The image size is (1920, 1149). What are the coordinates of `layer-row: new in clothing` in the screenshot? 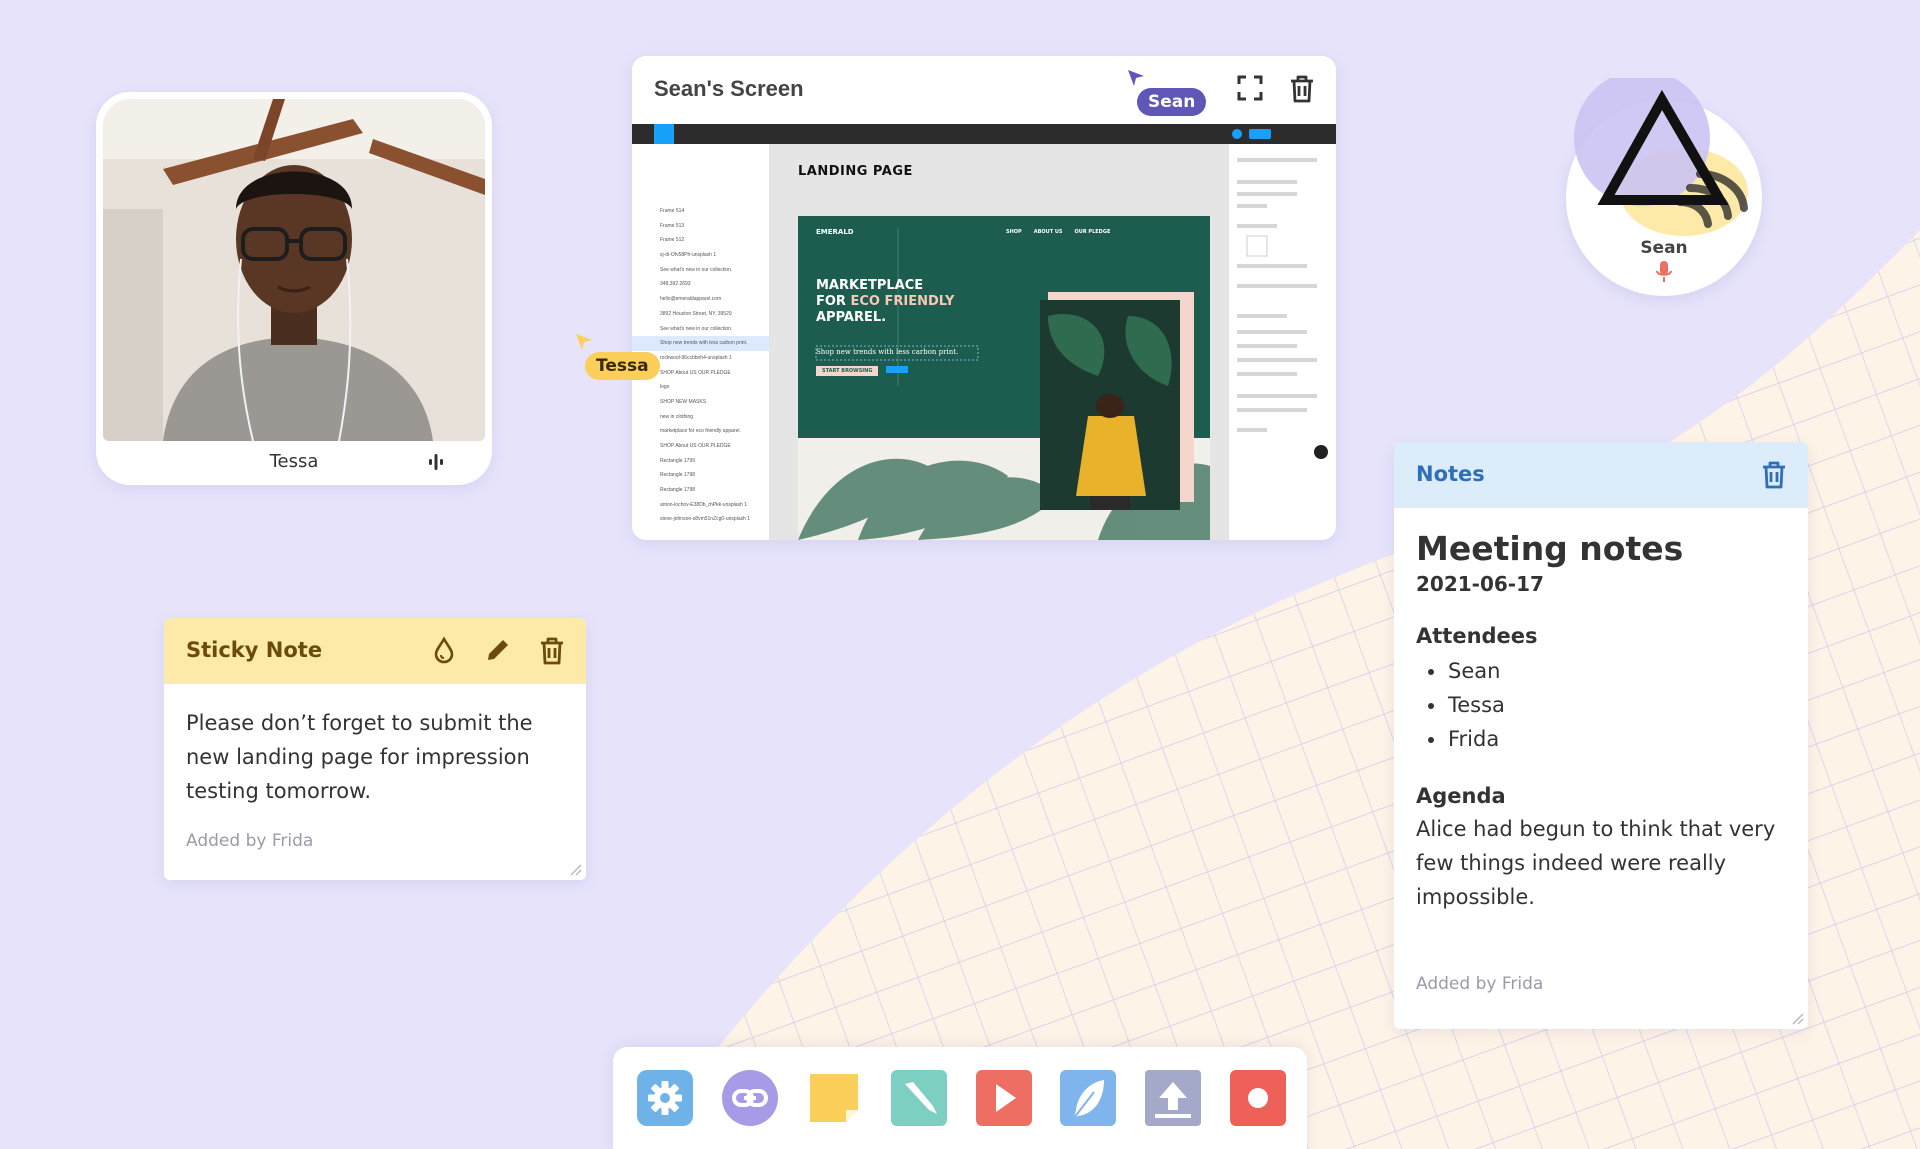 It's located at (677, 416).